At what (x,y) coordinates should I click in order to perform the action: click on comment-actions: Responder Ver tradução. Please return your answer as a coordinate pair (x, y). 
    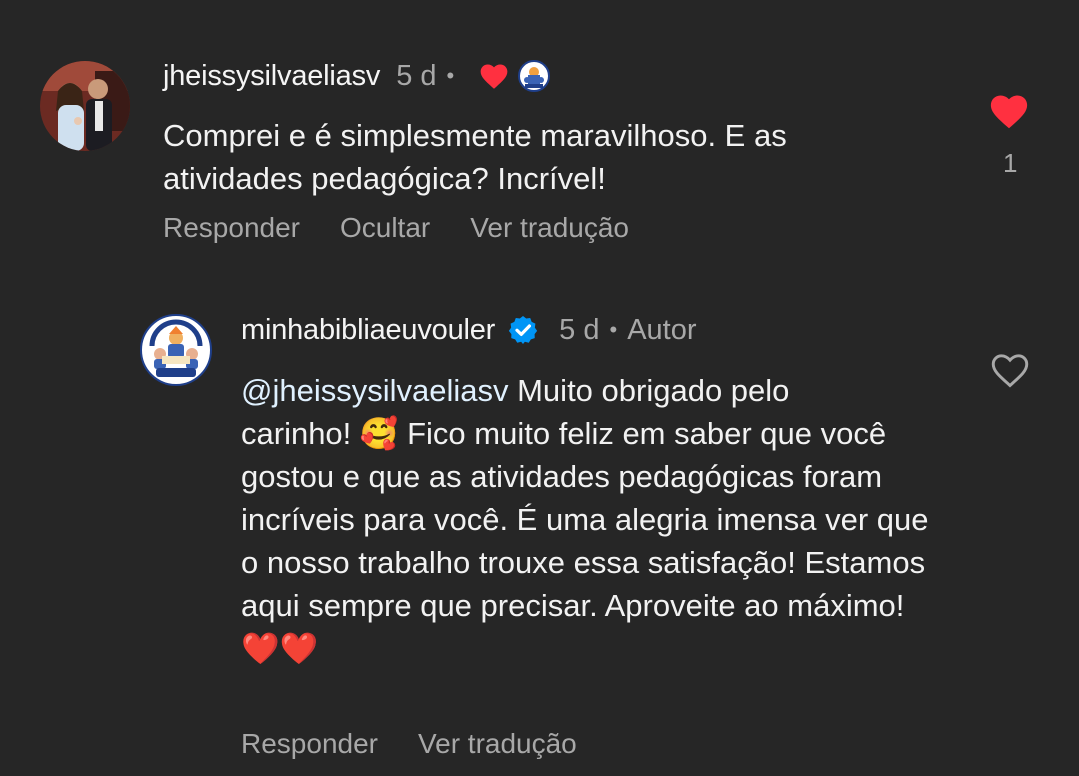
    Looking at the image, I should click on (409, 744).